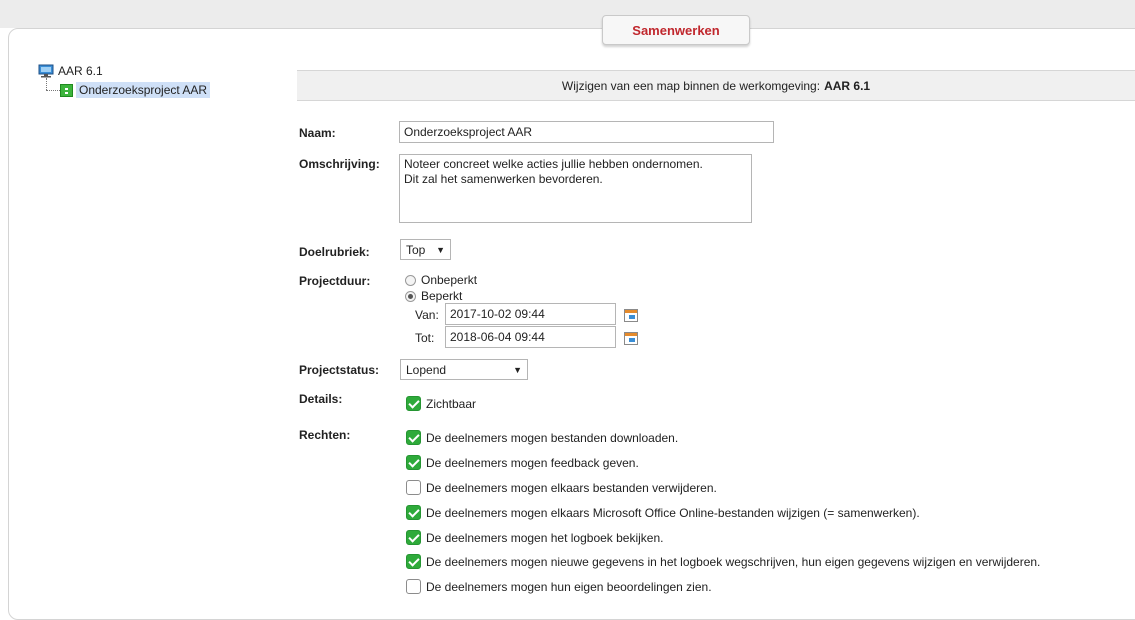 The height and width of the screenshot is (620, 1135). I want to click on radio-button-selected, so click(410, 296).